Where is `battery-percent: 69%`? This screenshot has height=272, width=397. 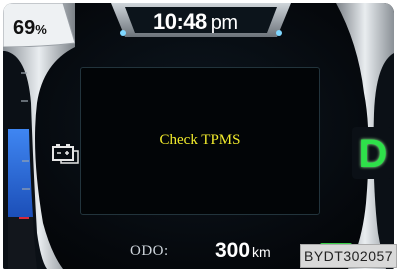
battery-percent: 69% is located at coordinates (30, 28).